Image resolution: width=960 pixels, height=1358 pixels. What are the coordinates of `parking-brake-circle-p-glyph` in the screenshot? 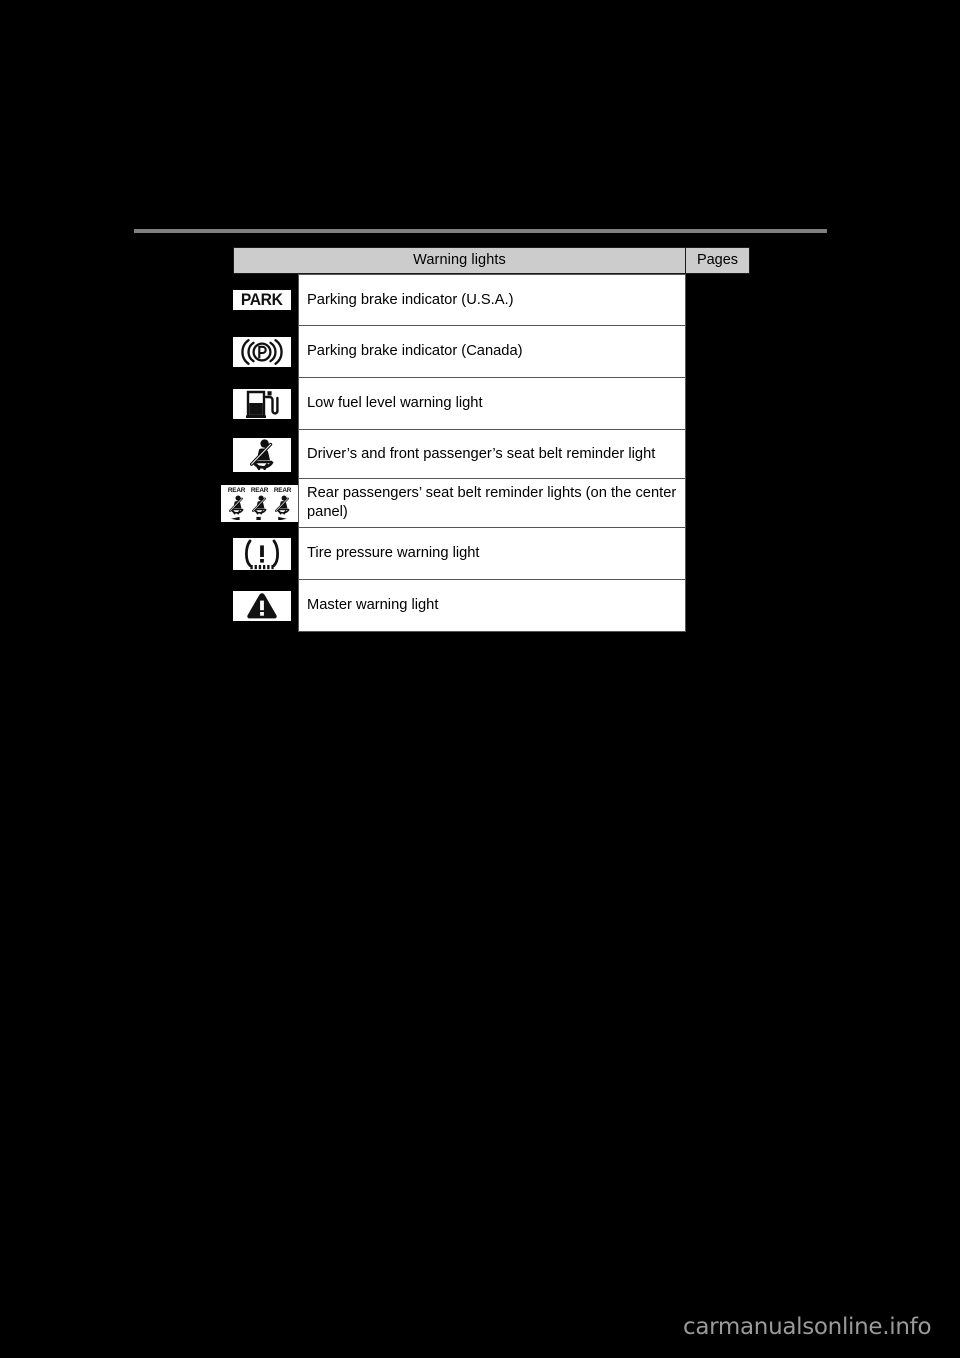 It's located at (262, 352).